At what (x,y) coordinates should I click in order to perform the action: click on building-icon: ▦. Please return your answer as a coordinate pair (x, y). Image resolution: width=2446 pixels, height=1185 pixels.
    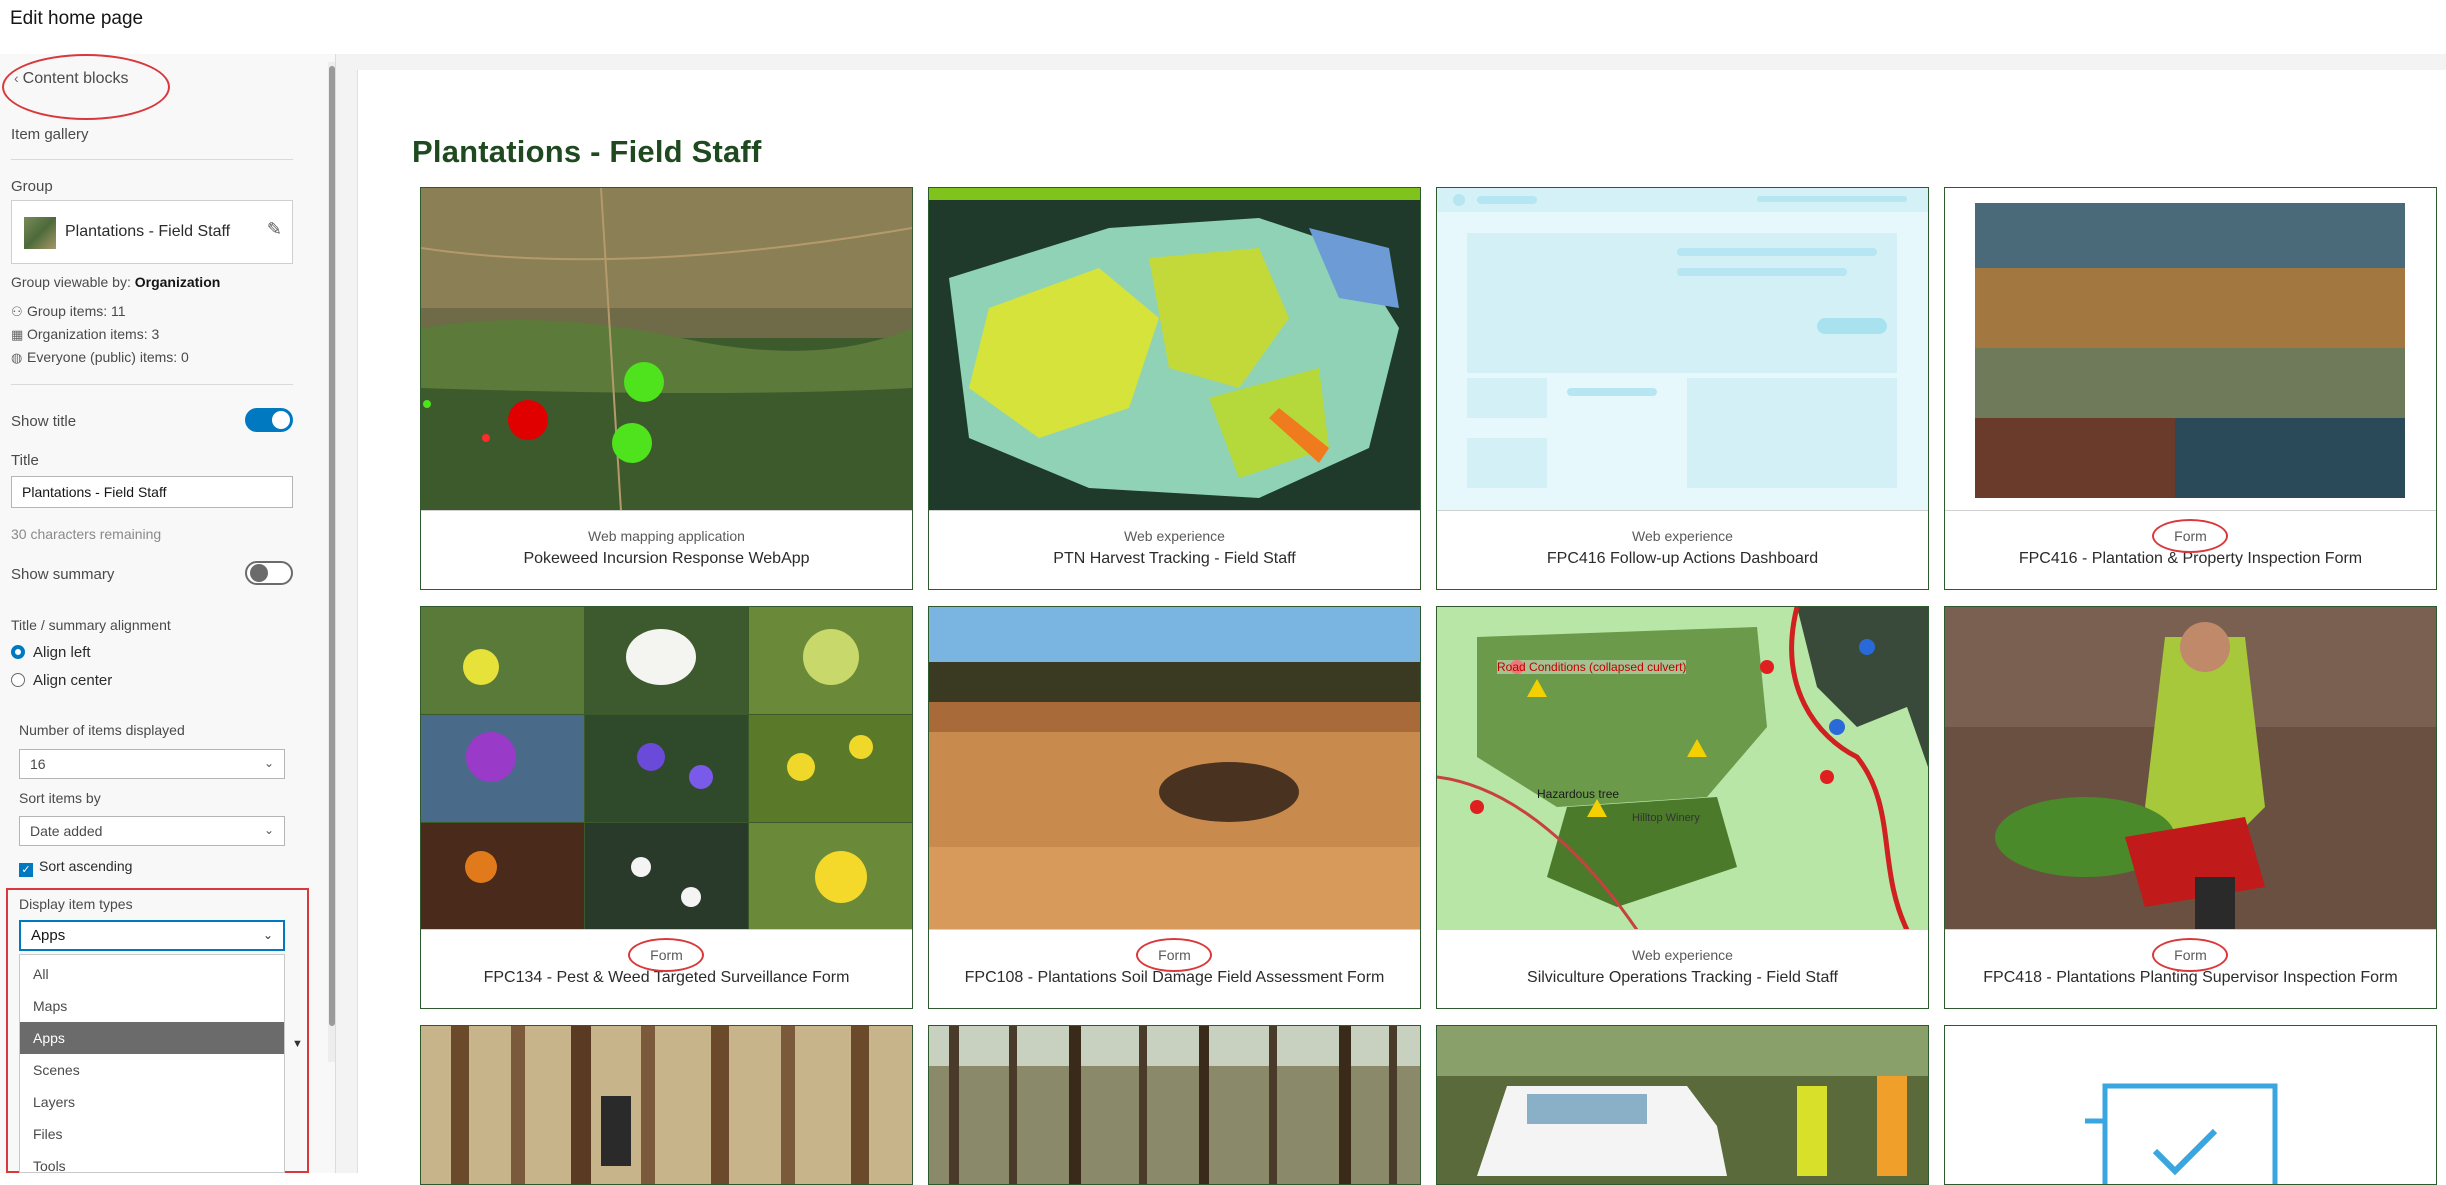
    Looking at the image, I should click on (17, 334).